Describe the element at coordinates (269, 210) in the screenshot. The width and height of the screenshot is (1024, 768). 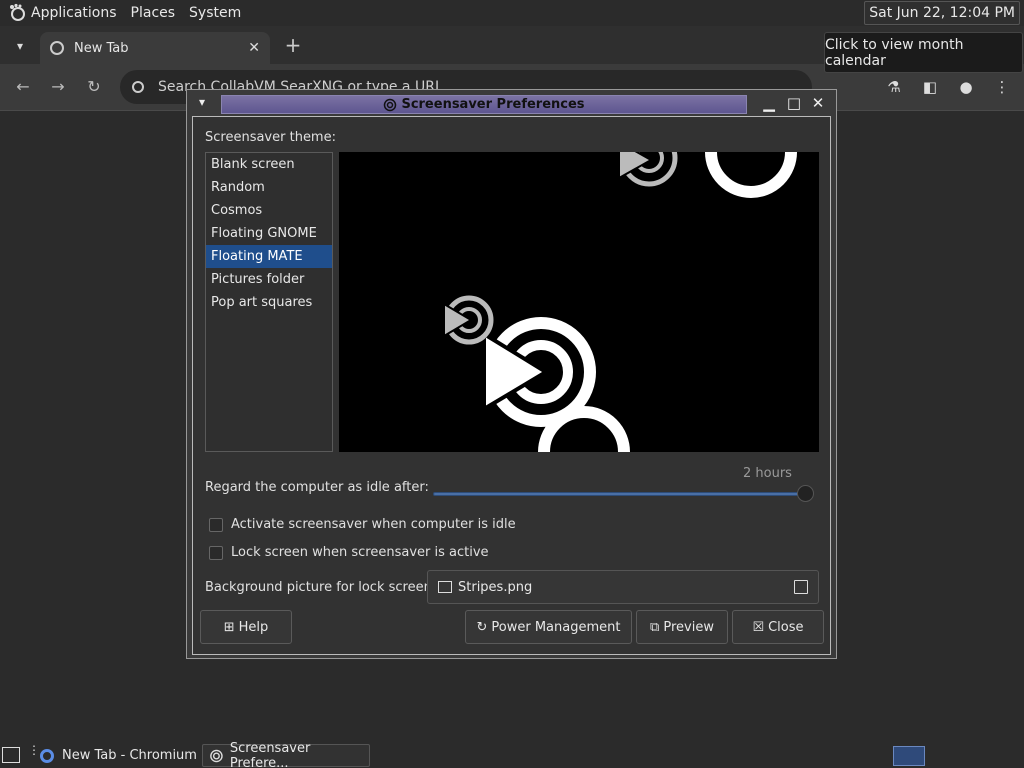
I see `theme-item: Cosmos` at that location.